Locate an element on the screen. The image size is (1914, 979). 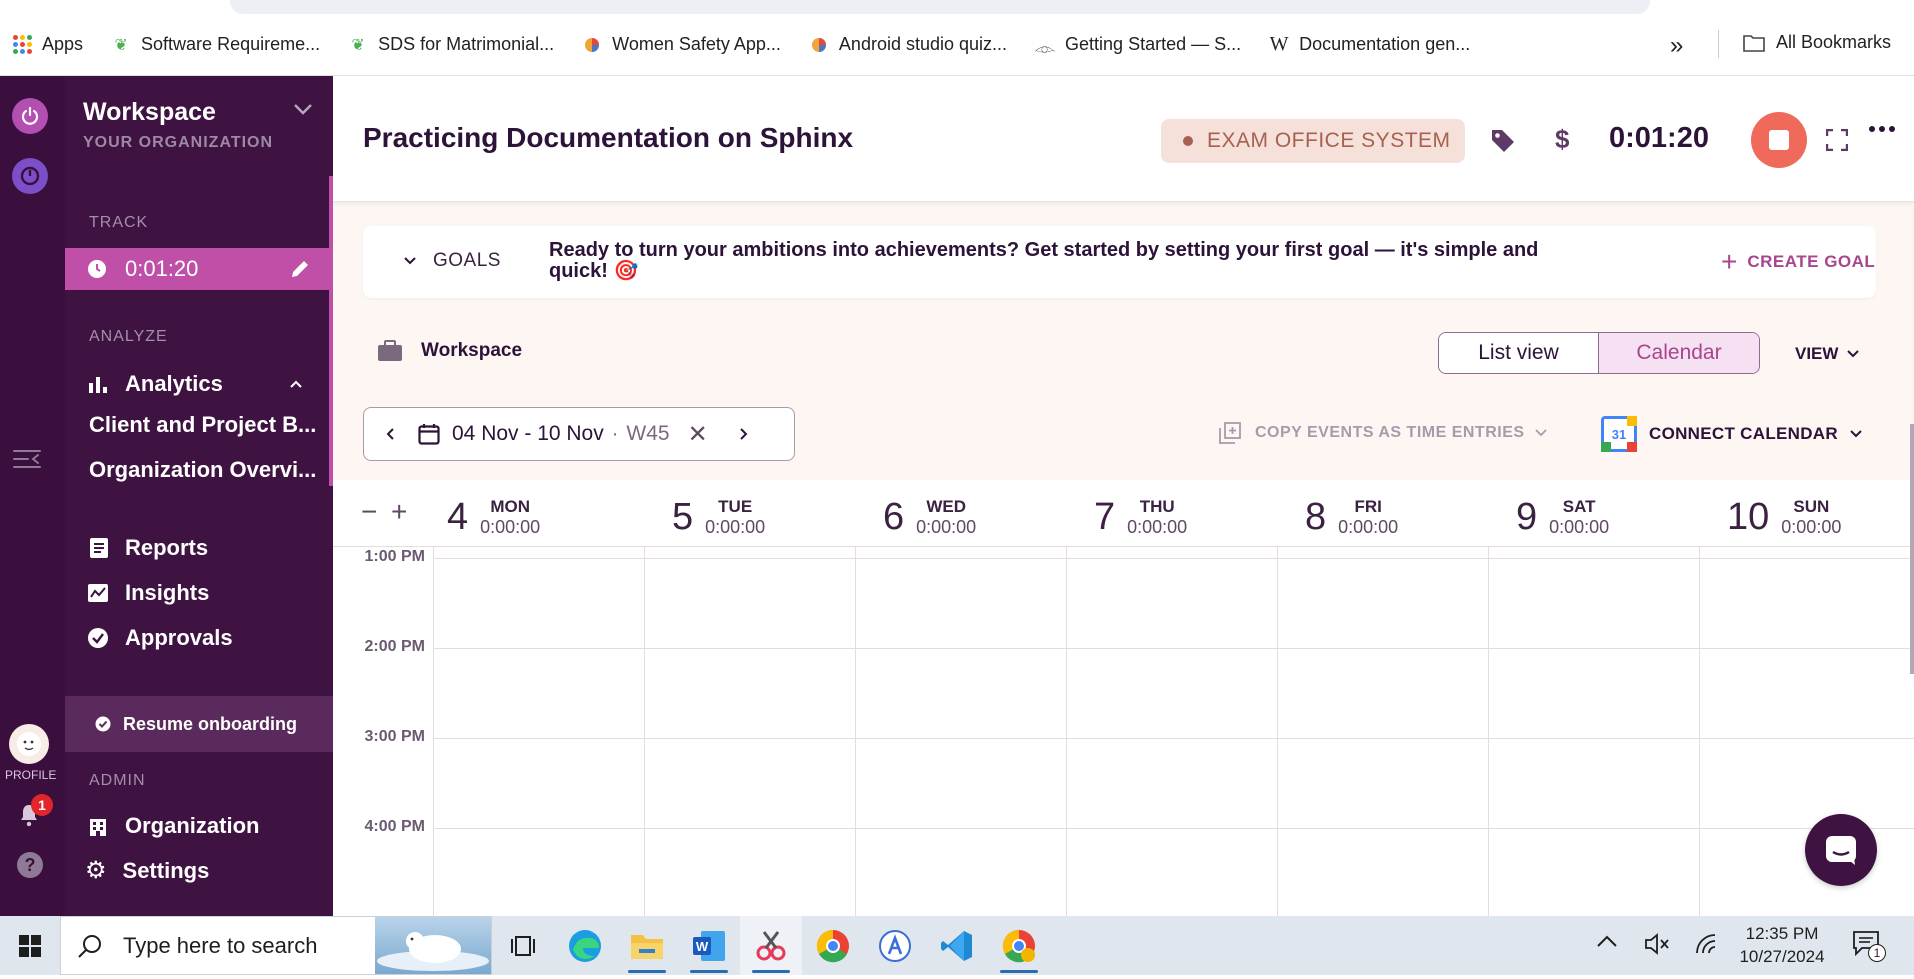
chevron-right-icon is located at coordinates (743, 434).